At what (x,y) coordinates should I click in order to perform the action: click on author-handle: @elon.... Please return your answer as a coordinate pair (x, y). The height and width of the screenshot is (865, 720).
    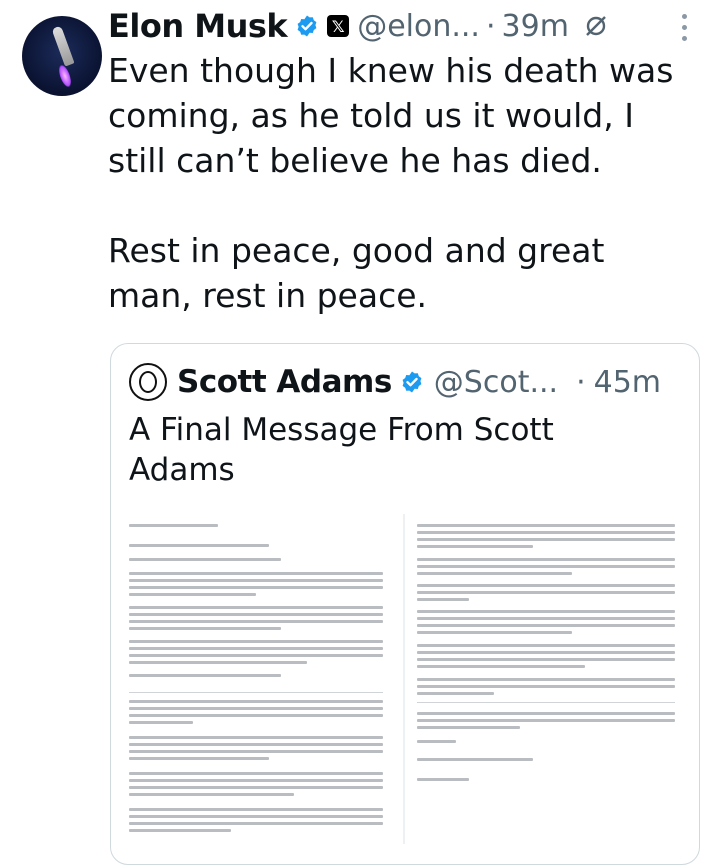
    Looking at the image, I should click on (418, 26).